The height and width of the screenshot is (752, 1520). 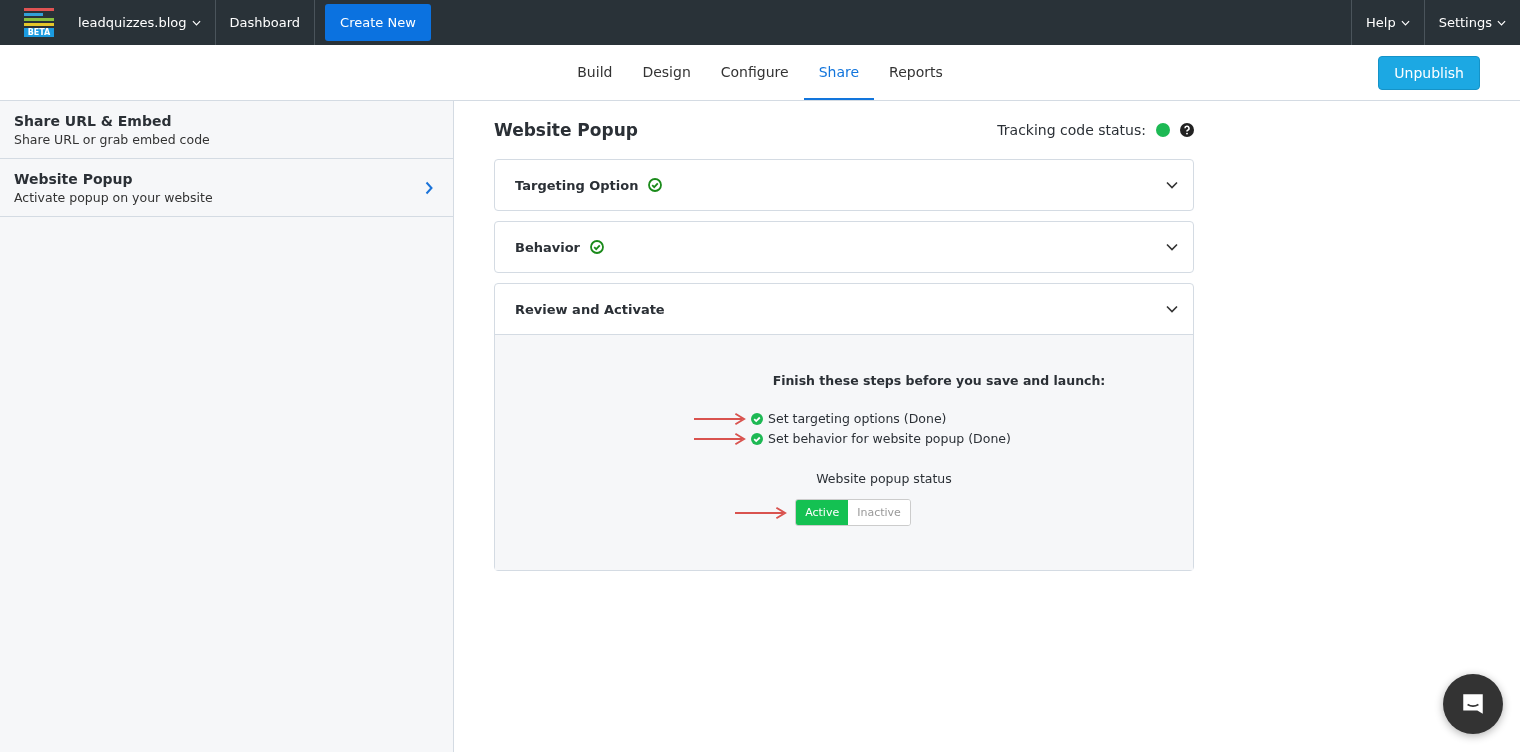 What do you see at coordinates (114, 197) in the screenshot?
I see `item-subtitle: Activate popup on your website` at bounding box center [114, 197].